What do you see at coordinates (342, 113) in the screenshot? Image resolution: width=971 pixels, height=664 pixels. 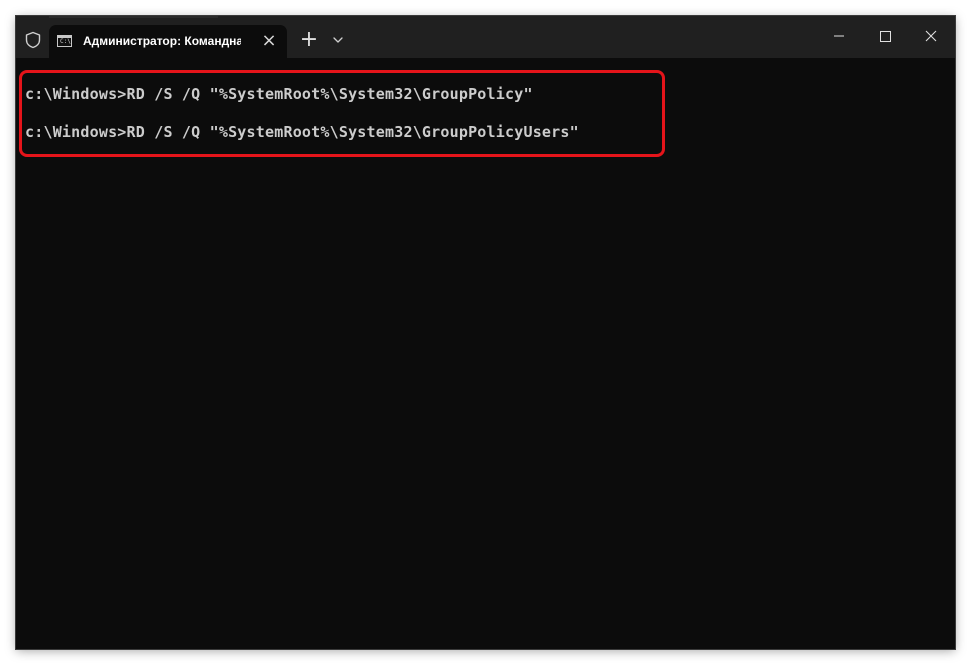 I see `highlight-box` at bounding box center [342, 113].